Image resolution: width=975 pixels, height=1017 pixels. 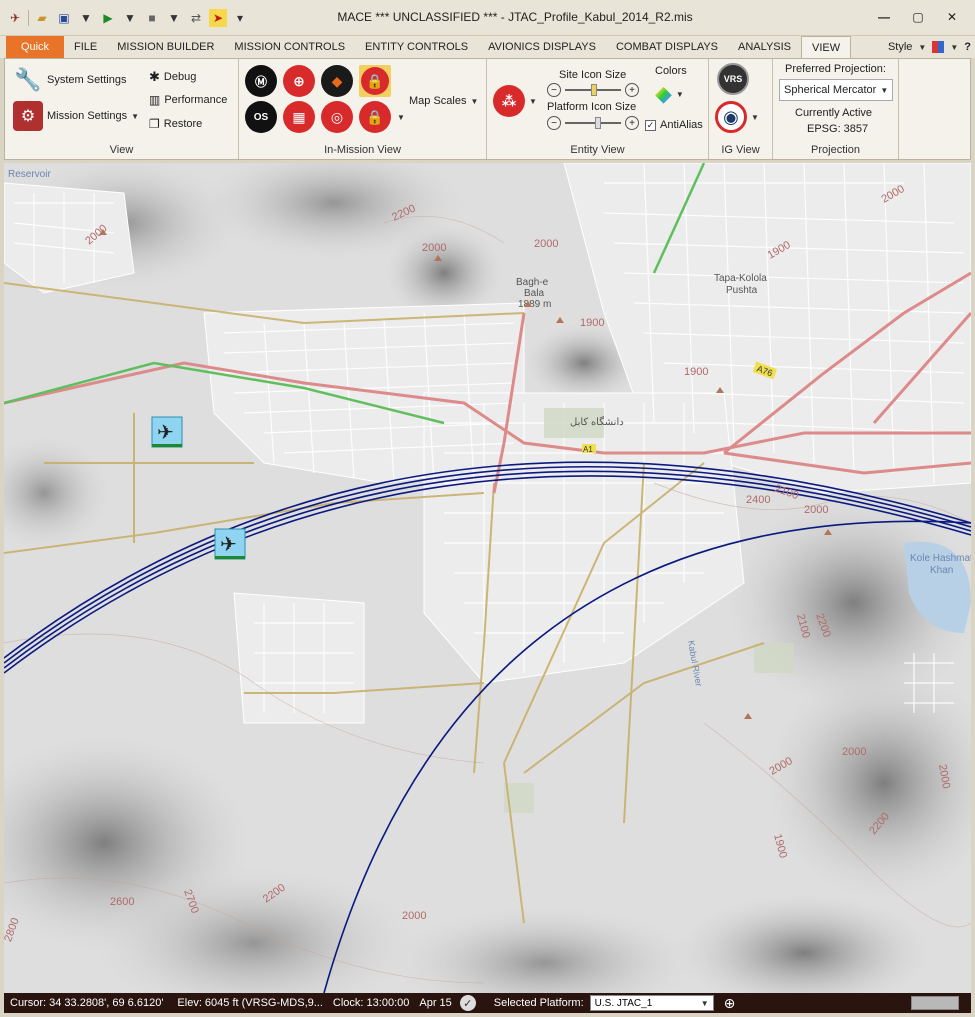 I want to click on debug-button: ✱ Debug, so click(x=172, y=77).